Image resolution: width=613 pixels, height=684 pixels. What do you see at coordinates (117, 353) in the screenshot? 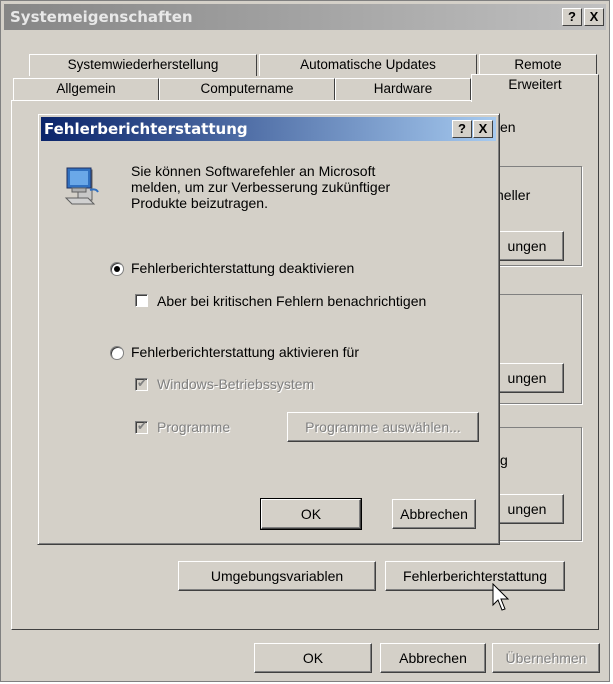
I see `enable-reporting-radio` at bounding box center [117, 353].